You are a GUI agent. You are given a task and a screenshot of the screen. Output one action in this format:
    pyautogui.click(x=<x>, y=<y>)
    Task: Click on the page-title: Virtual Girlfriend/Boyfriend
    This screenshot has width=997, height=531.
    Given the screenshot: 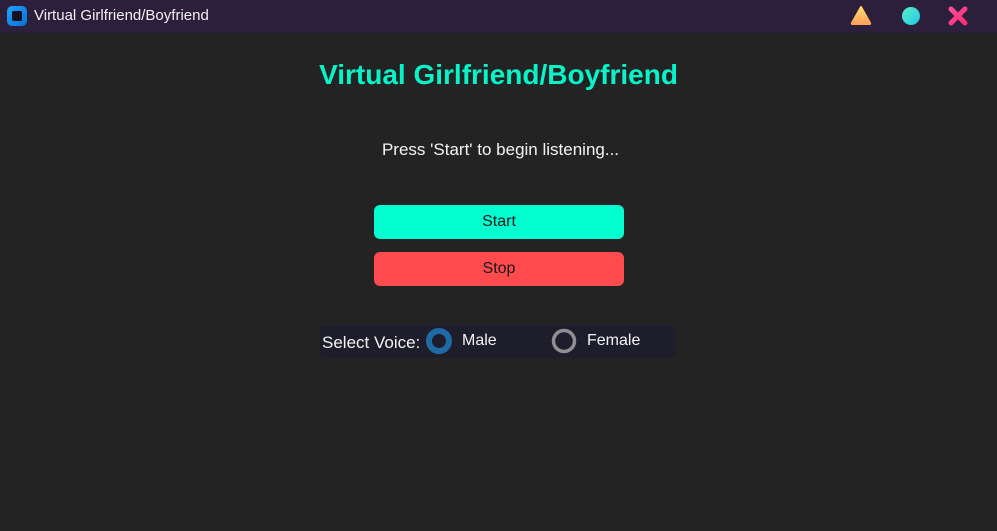 What is the action you would take?
    pyautogui.click(x=498, y=74)
    